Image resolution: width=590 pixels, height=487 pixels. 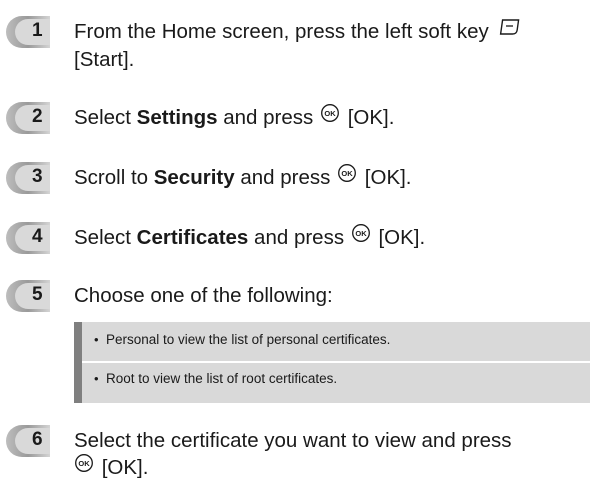 What do you see at coordinates (37, 30) in the screenshot?
I see `step-number: 1` at bounding box center [37, 30].